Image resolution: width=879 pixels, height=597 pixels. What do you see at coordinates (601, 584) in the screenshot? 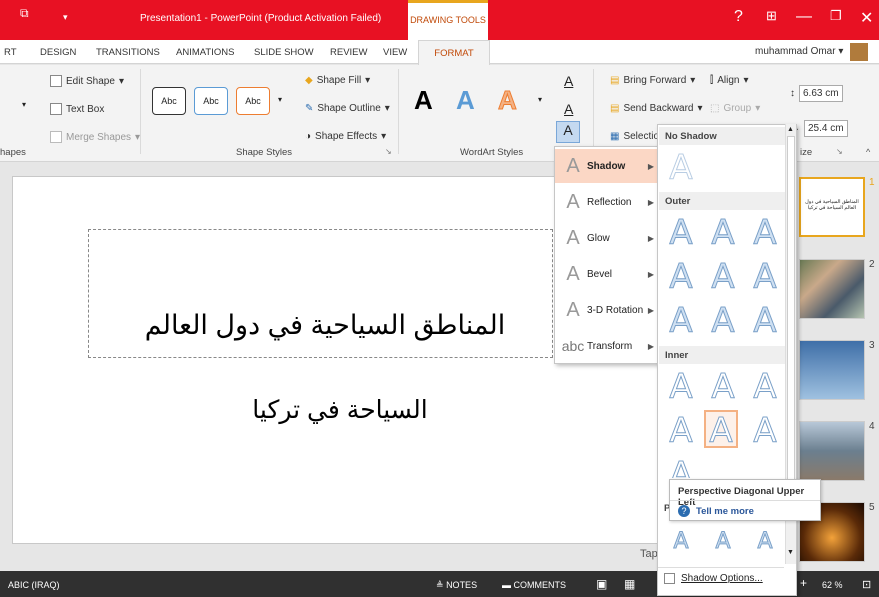
I see `normal-view-icon: ▣` at bounding box center [601, 584].